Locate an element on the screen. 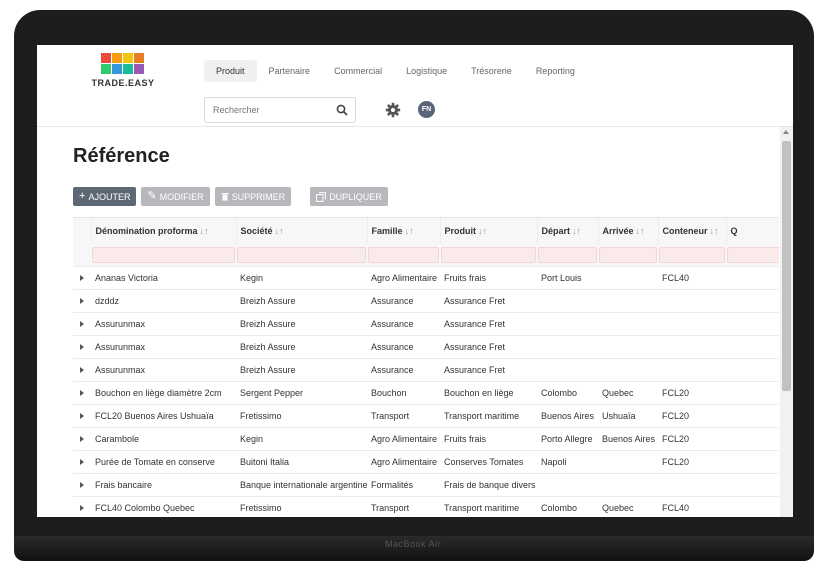 The image size is (826, 561). table-cell: FCL20 is located at coordinates (692, 438).